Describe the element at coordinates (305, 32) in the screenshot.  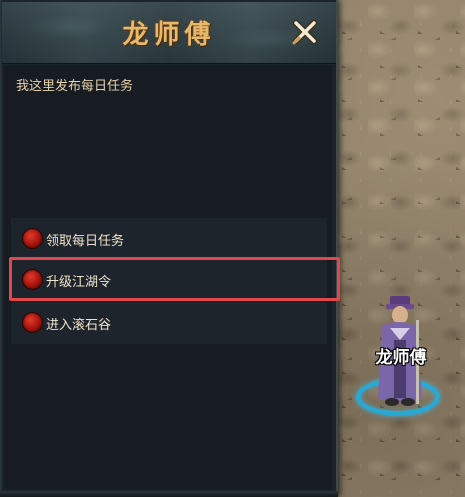
I see `close-x-icon` at that location.